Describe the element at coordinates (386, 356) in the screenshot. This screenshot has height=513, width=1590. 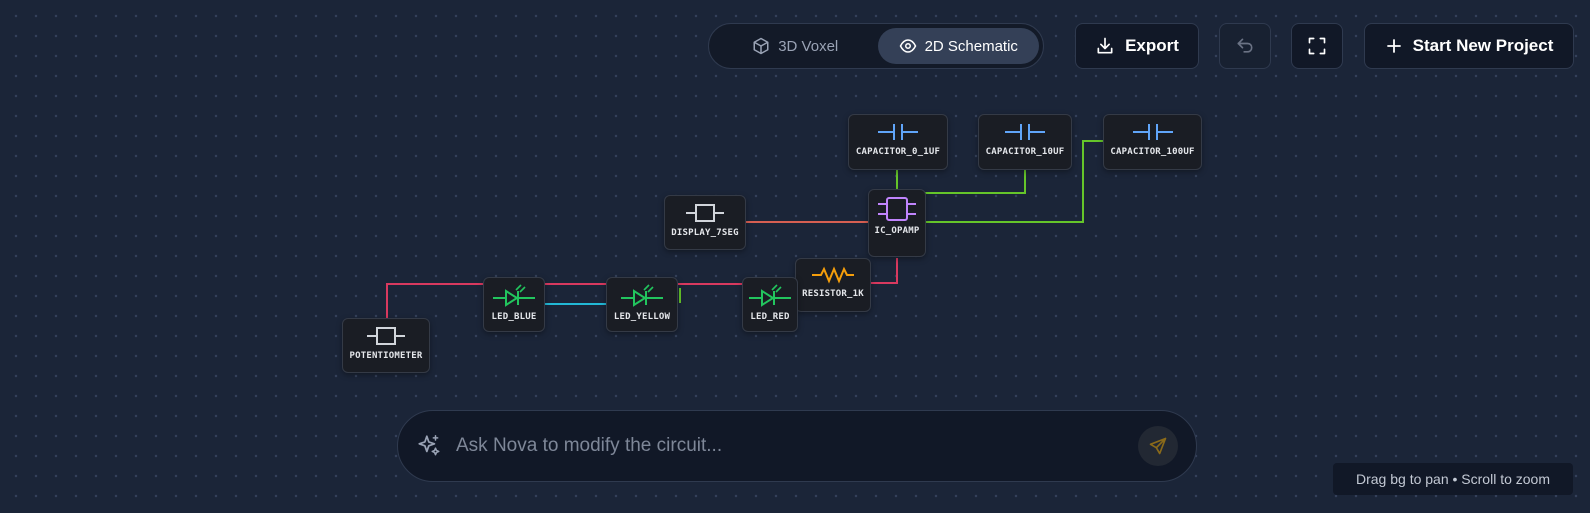
I see `component-label: POTENTIOMETER` at that location.